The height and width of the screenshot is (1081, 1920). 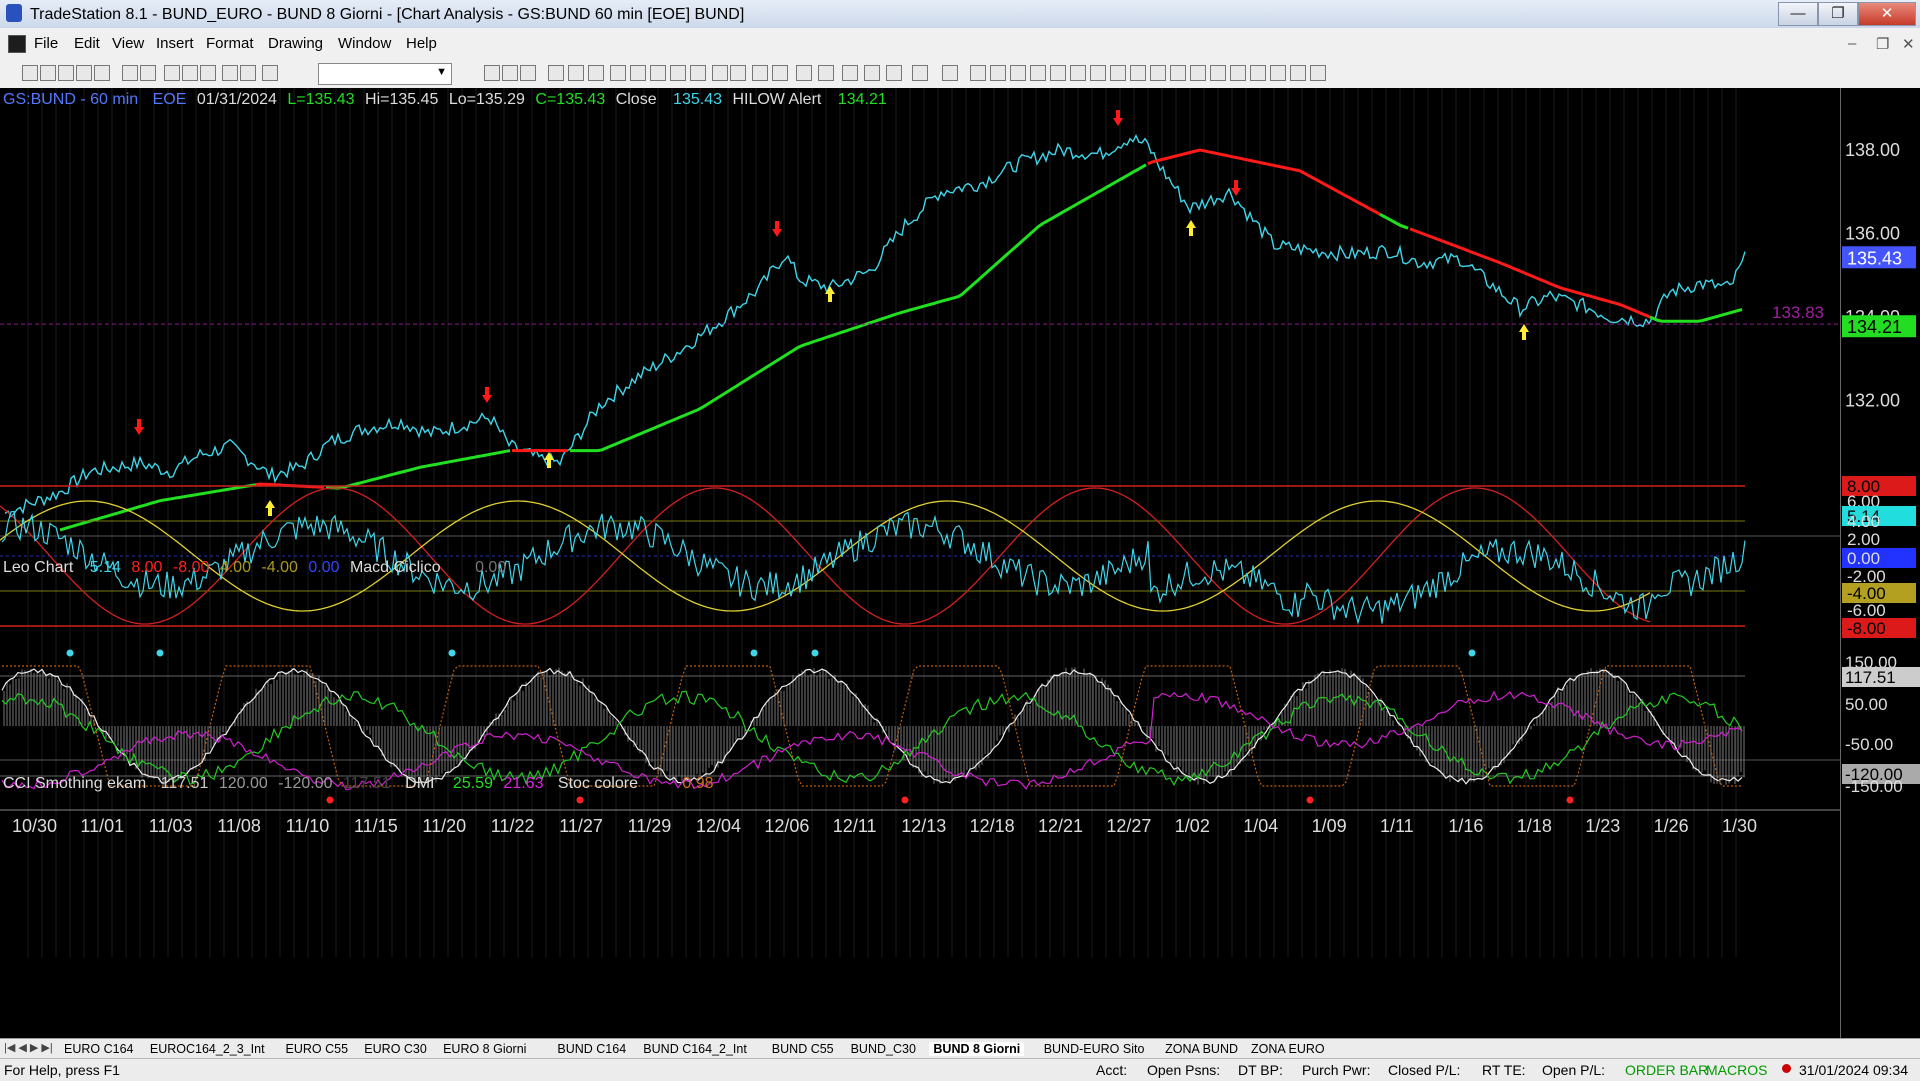 What do you see at coordinates (46, 43) in the screenshot?
I see `menu-file: File` at bounding box center [46, 43].